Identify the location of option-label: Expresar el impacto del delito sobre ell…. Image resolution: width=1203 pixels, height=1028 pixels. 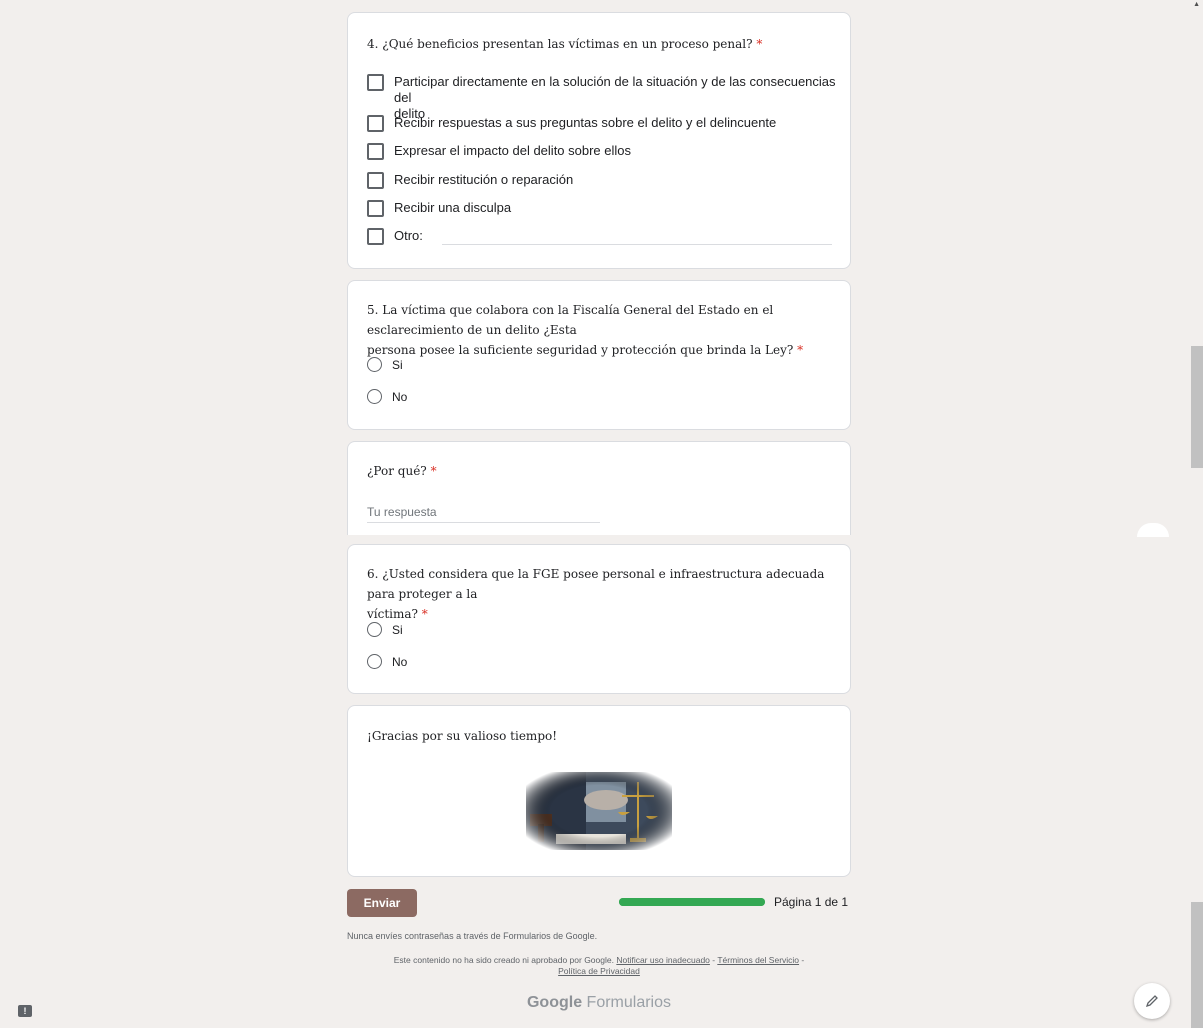
(513, 150).